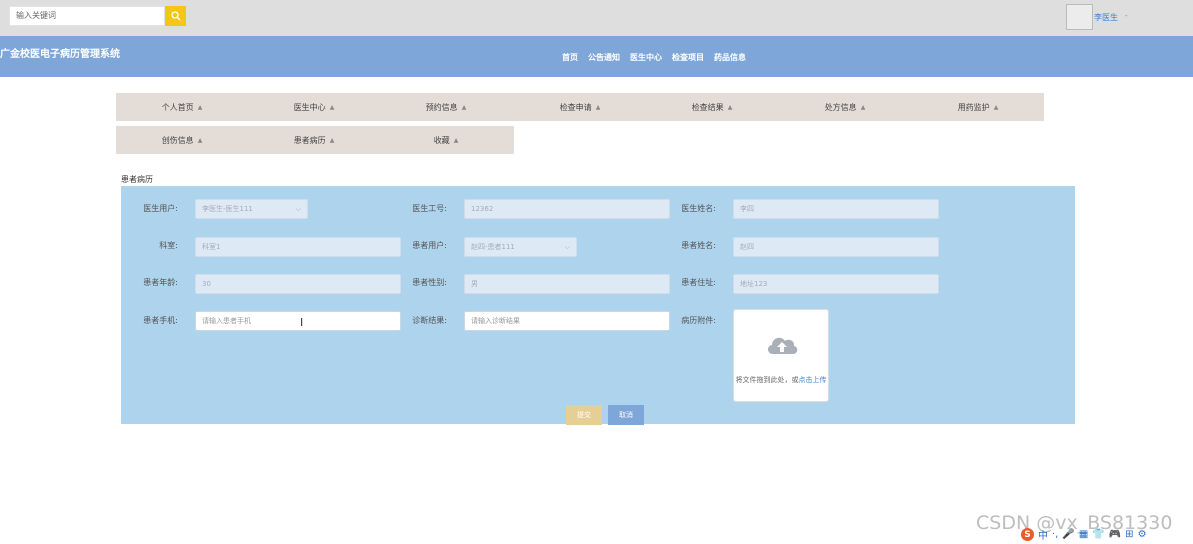 Image resolution: width=1193 pixels, height=544 pixels. I want to click on ime-settings-icon: ⚙, so click(1142, 534).